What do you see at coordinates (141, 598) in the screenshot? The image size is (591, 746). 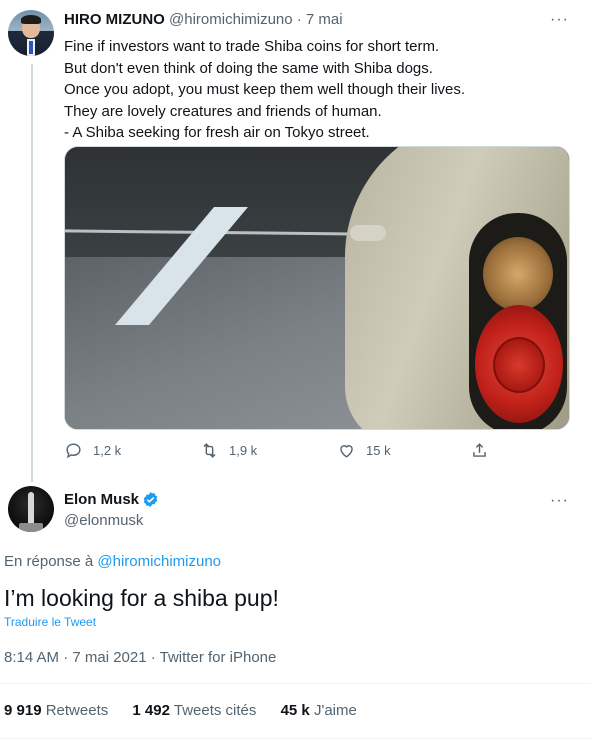 I see `tweet-text: I’m looking for a shiba pup!` at bounding box center [141, 598].